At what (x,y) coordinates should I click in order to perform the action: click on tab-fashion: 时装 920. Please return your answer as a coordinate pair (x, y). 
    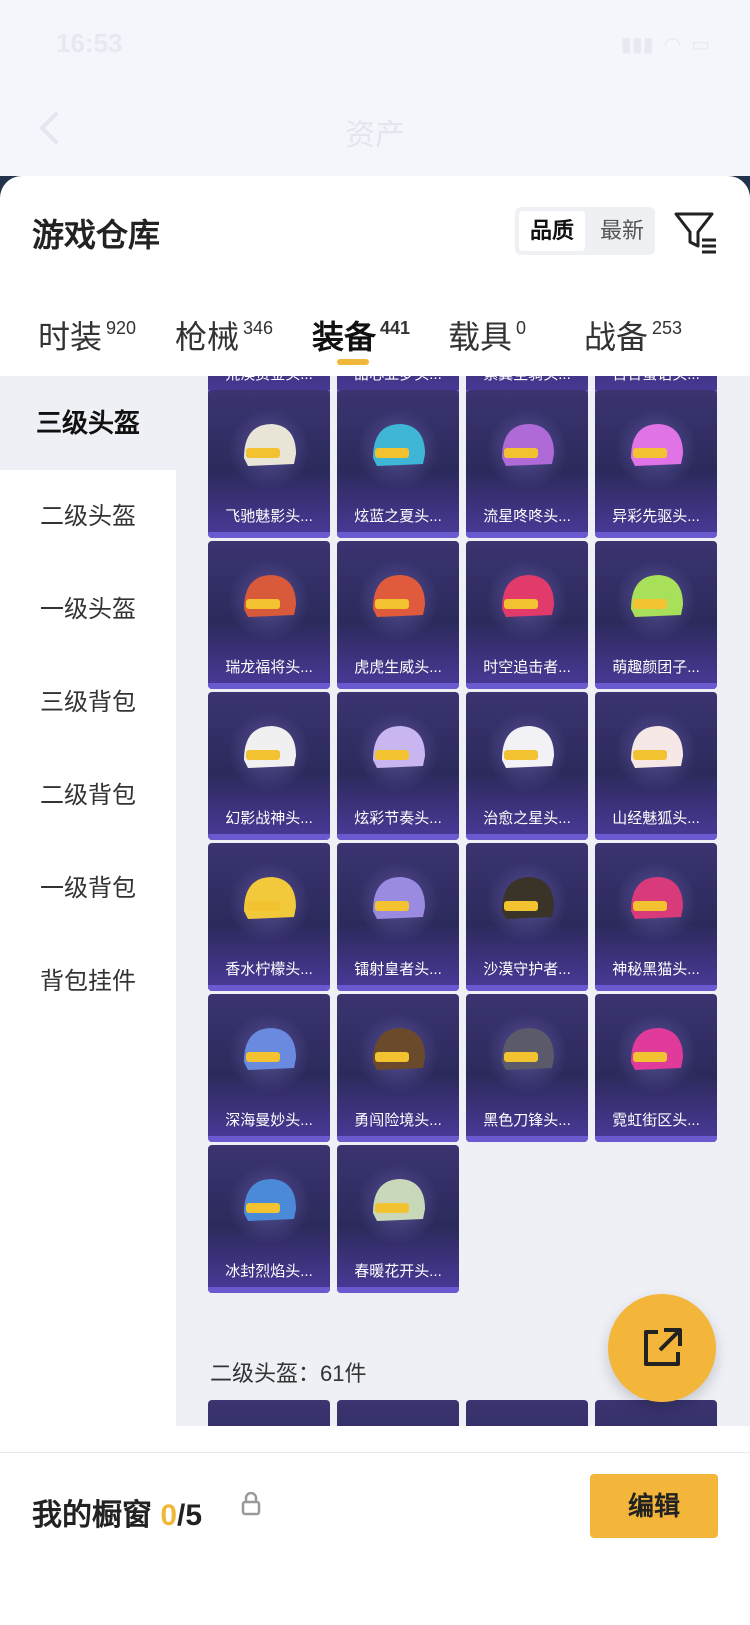
    Looking at the image, I should click on (87, 335).